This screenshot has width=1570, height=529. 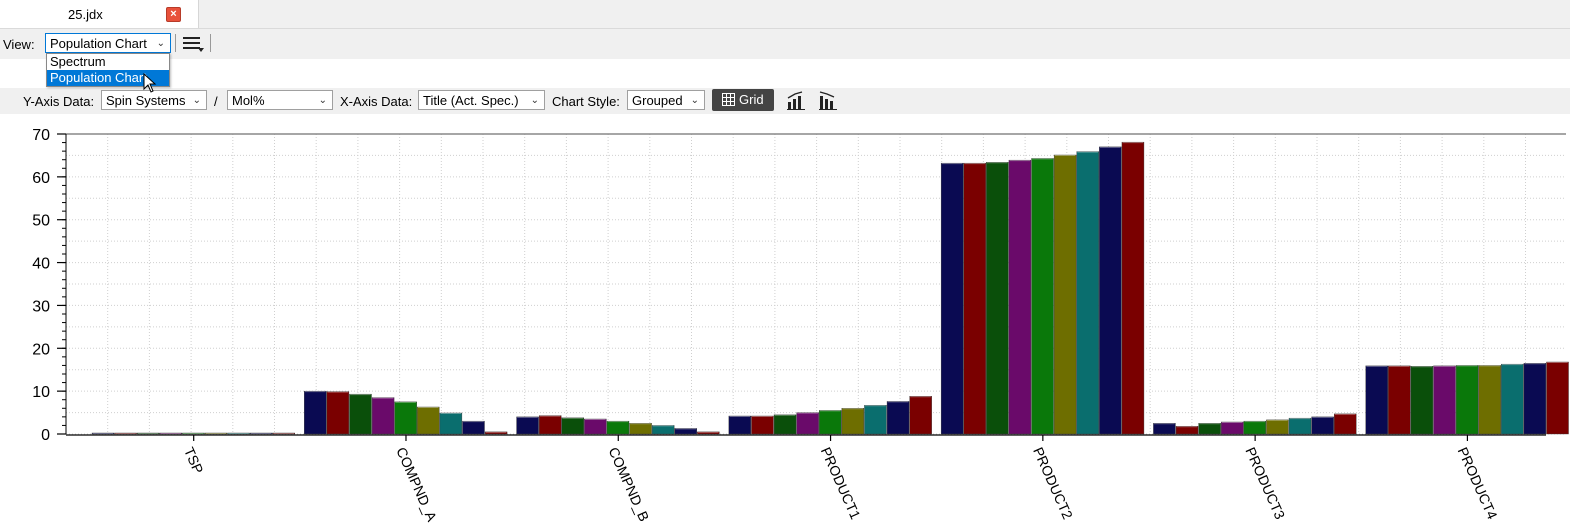 I want to click on tab-file: 25.jdx ×, so click(x=99, y=14).